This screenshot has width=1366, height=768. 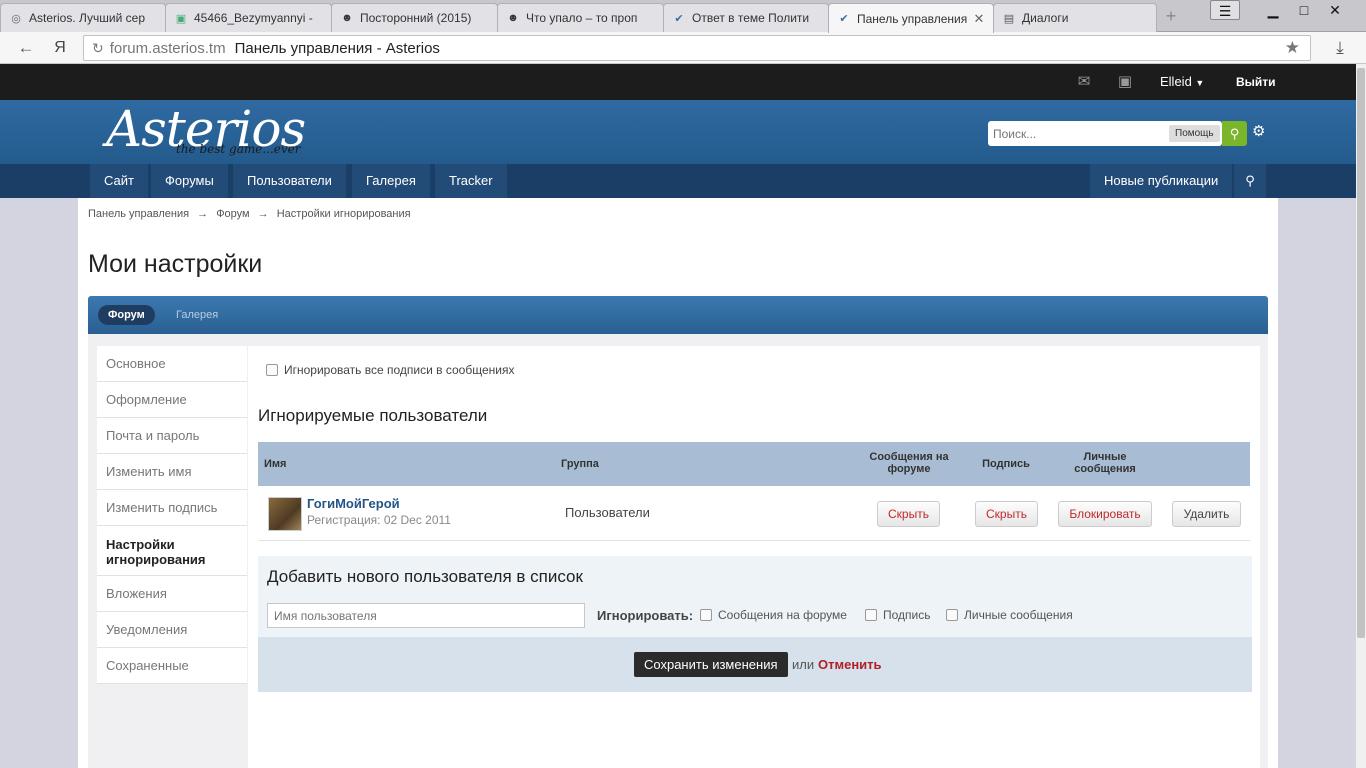 I want to click on site-topbar: ✉ ▣ Elleid ▼ Выйти, so click(x=678, y=82).